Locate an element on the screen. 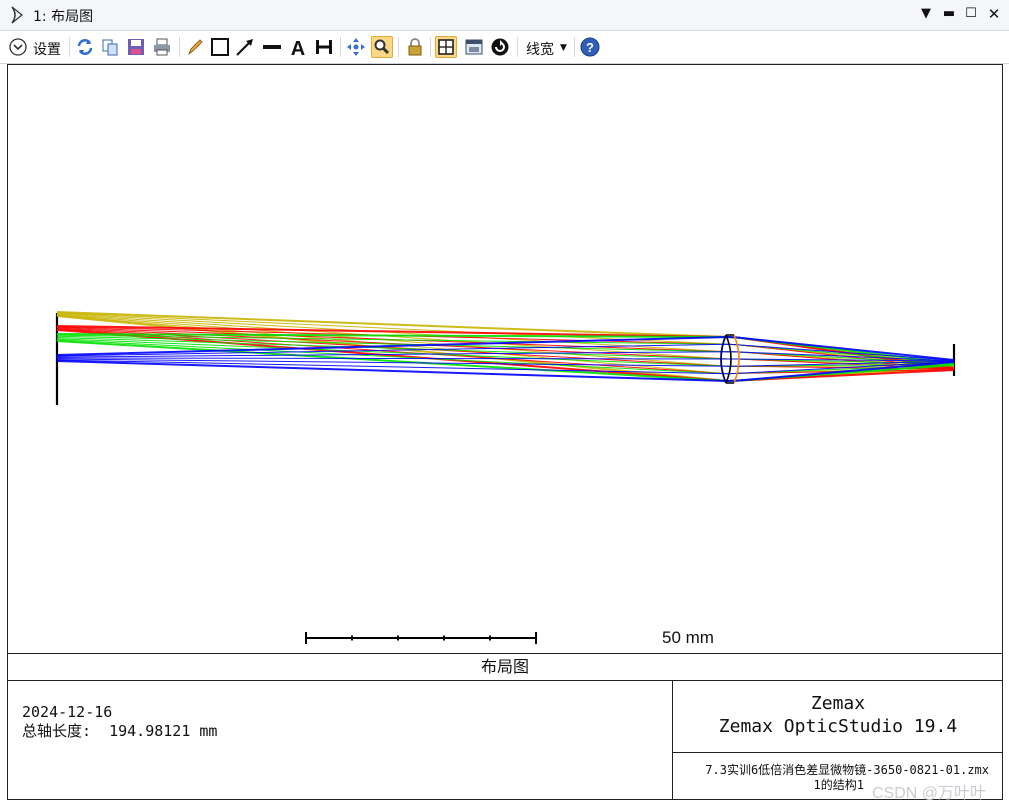 This screenshot has height=806, width=1009. line-icon is located at coordinates (272, 47).